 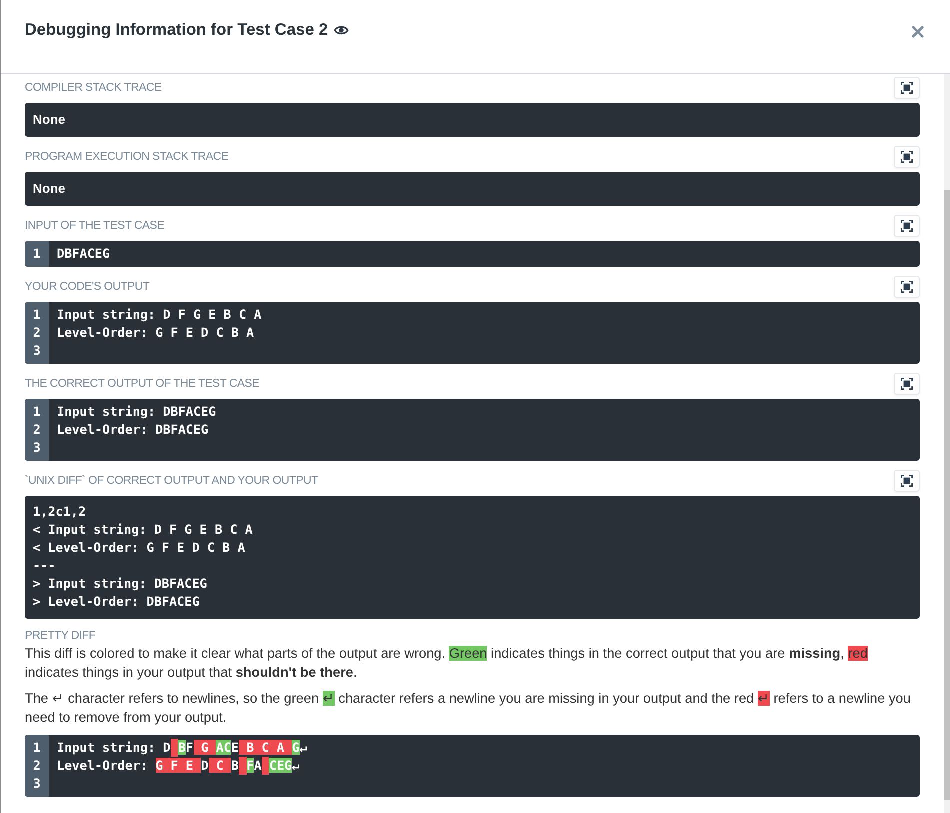 I want to click on code-line: DBFACEG, so click(x=84, y=254).